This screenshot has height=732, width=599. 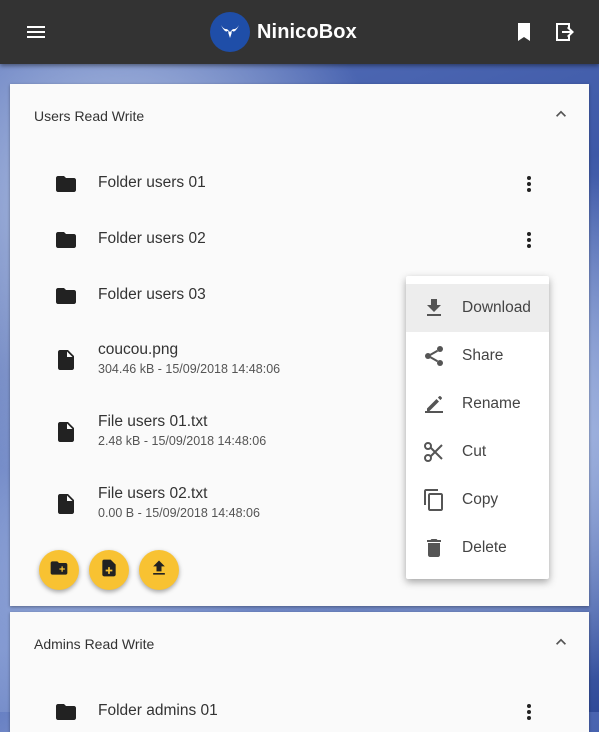 I want to click on menu-item-delete: Delete, so click(x=477, y=548).